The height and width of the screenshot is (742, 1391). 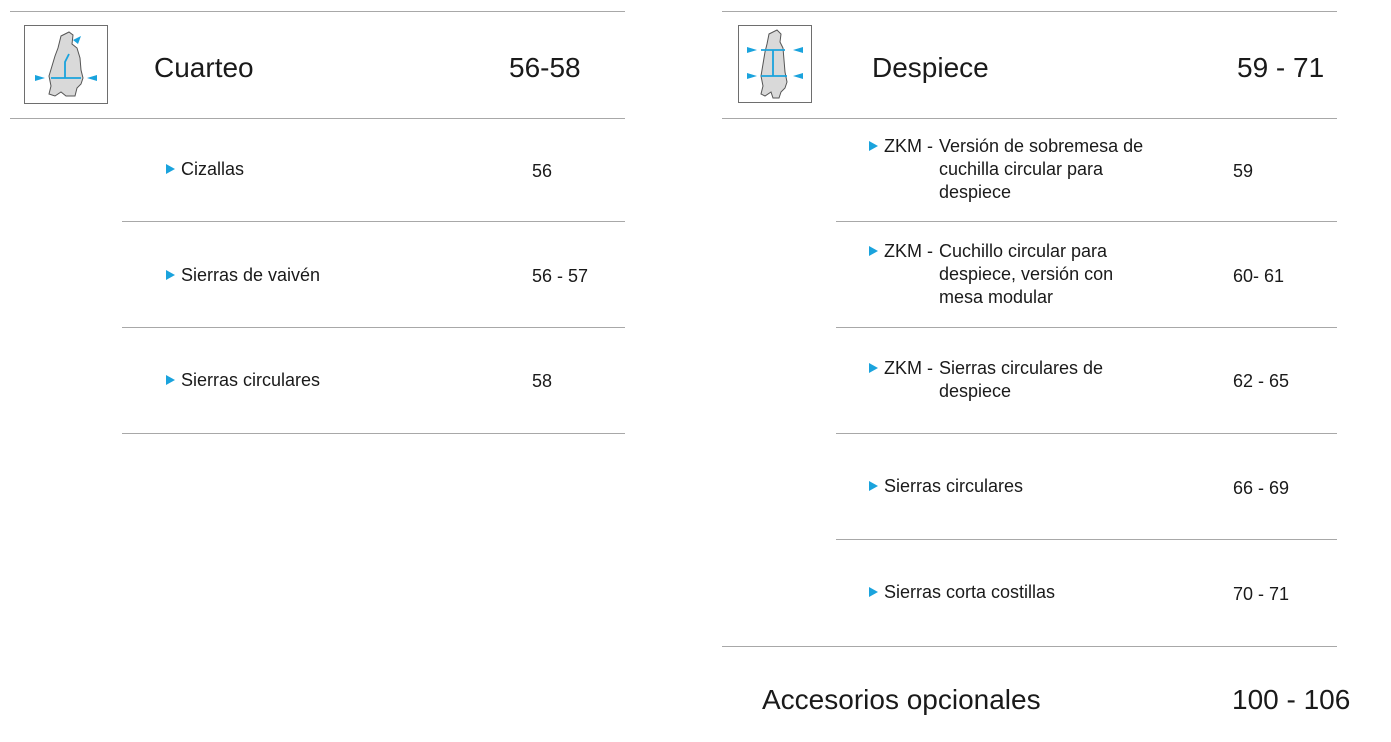 What do you see at coordinates (1281, 67) in the screenshot?
I see `section-pages-despiece: 59 - 71` at bounding box center [1281, 67].